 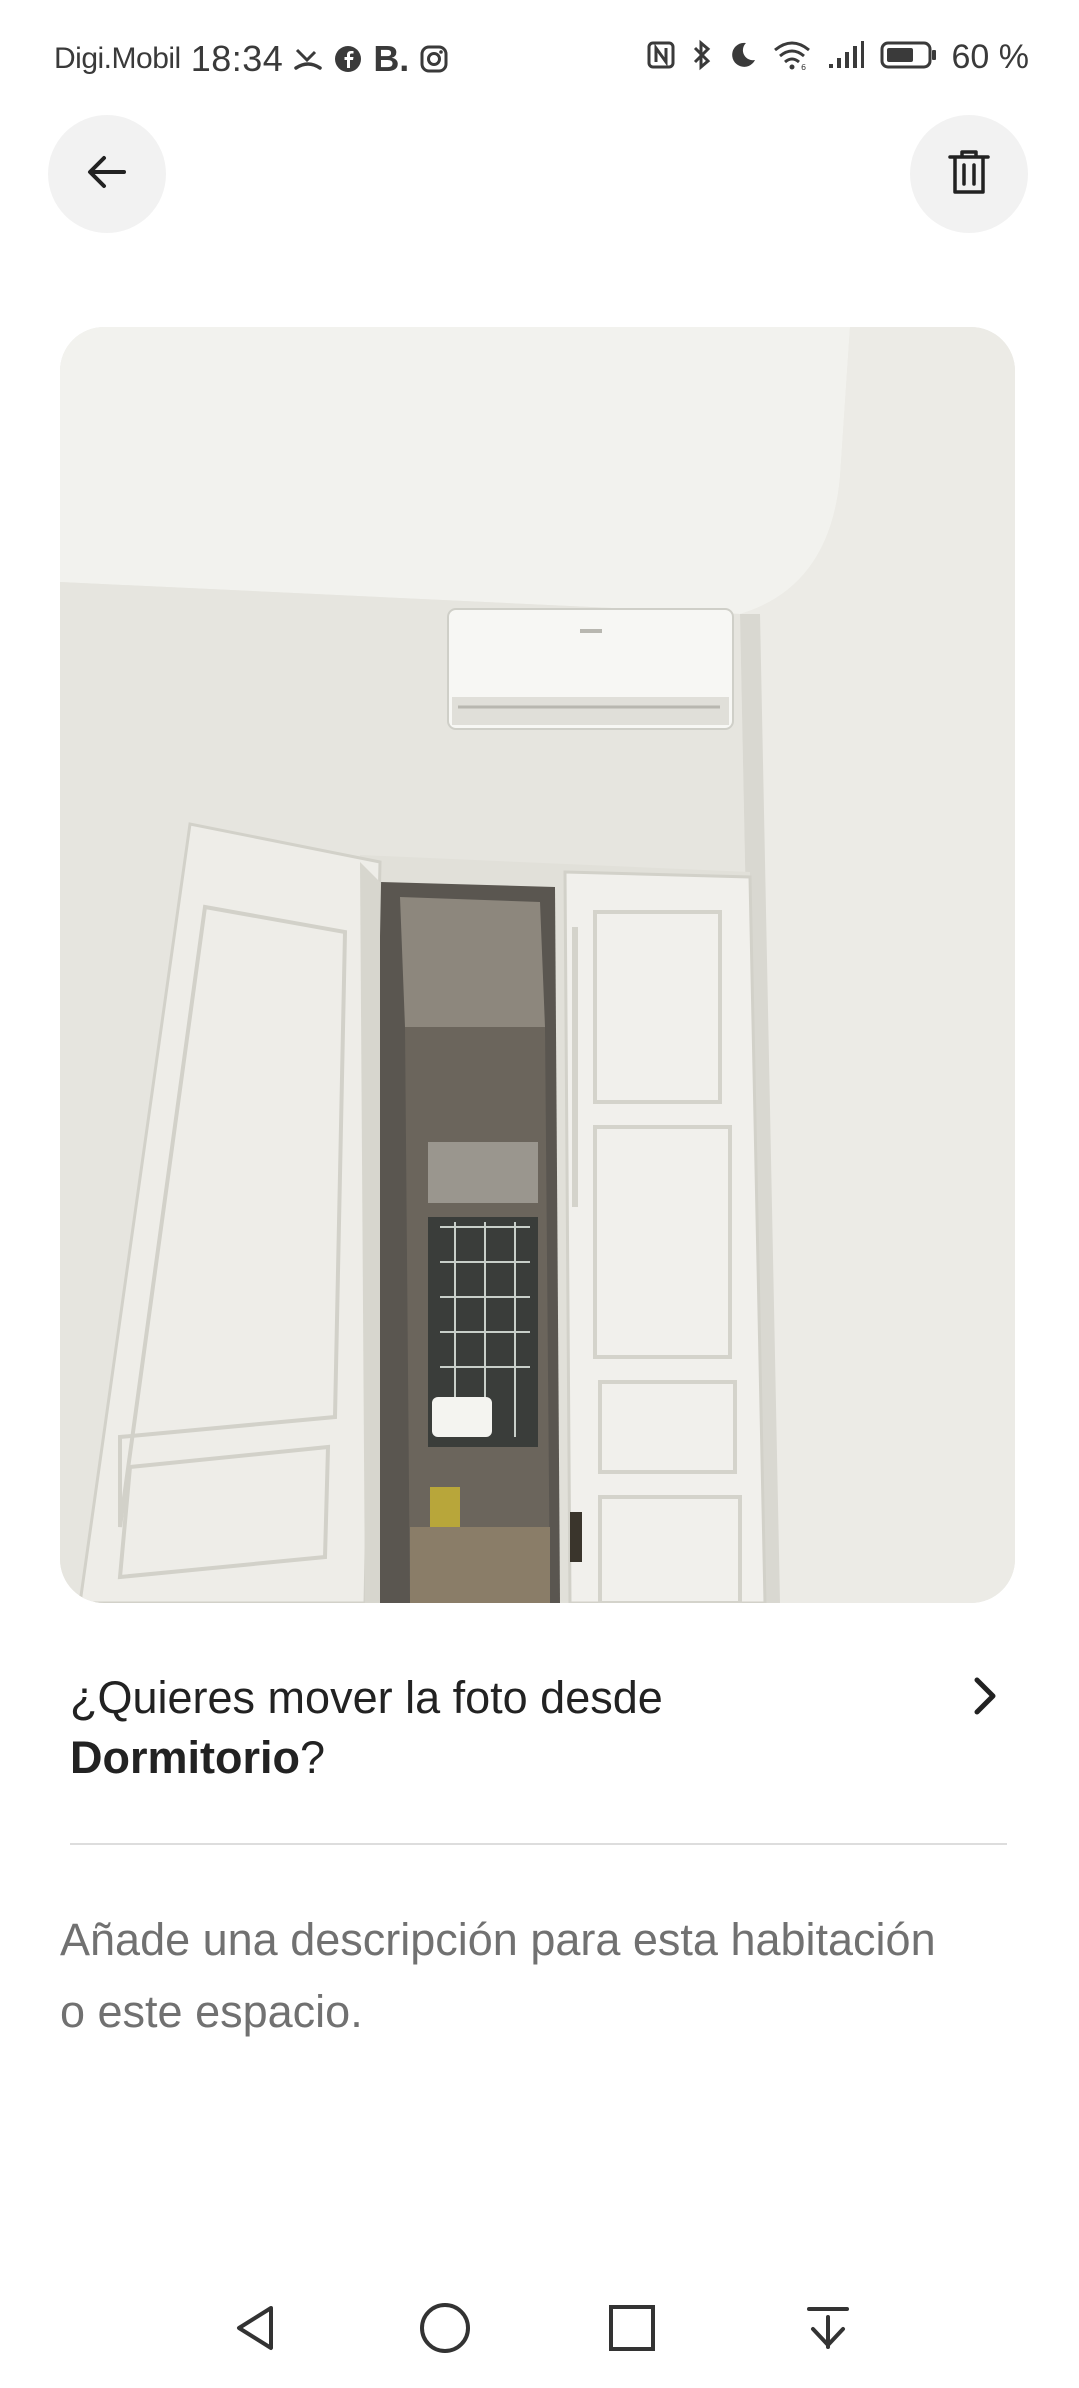 I want to click on status-right: 6 60 %, so click(x=838, y=57).